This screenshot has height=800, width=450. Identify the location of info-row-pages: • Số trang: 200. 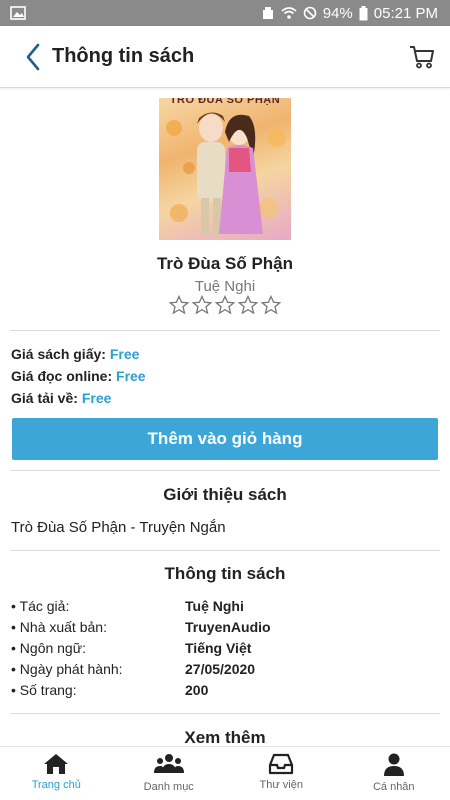
(221, 690).